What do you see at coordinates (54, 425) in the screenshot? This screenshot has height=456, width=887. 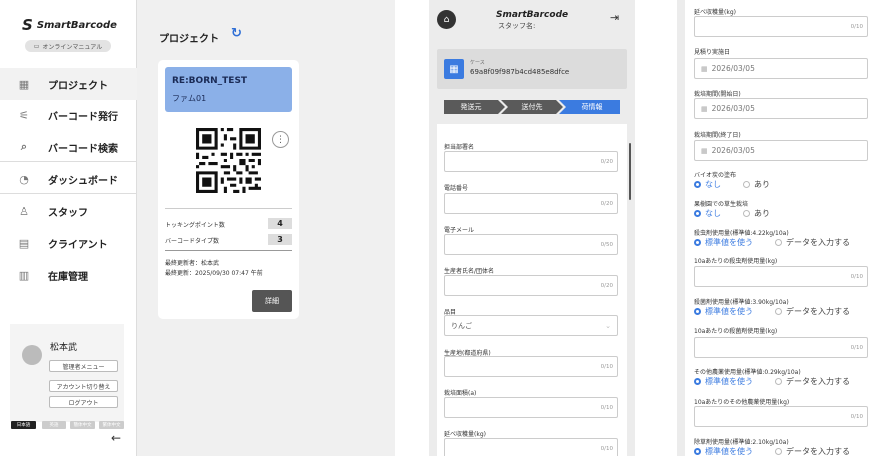 I see `lang-english: 英語` at bounding box center [54, 425].